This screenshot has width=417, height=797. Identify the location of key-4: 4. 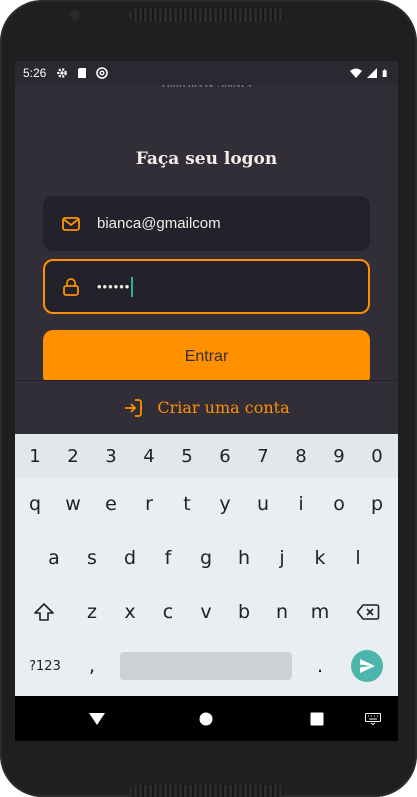
(149, 456).